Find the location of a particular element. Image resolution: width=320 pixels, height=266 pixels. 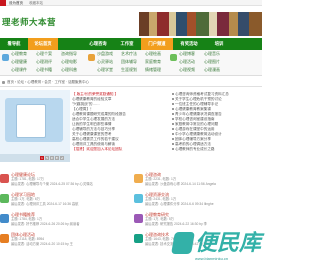

forum-last-post: 最后发表: 活动方案 2024-6-20 10:15 by 王 is located at coordinates (42, 244).